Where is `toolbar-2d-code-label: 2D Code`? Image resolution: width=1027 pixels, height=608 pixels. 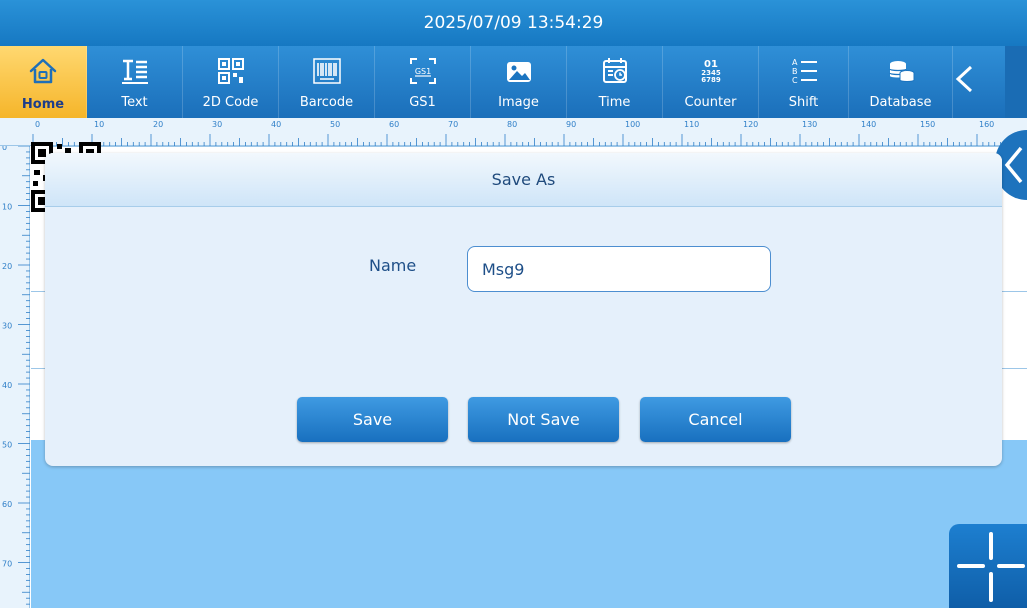 toolbar-2d-code-label: 2D Code is located at coordinates (230, 102).